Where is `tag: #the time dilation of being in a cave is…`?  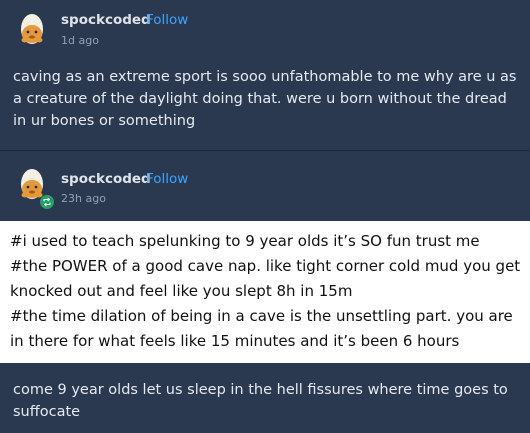 tag: #the time dilation of being in a cave is… is located at coordinates (266, 329).